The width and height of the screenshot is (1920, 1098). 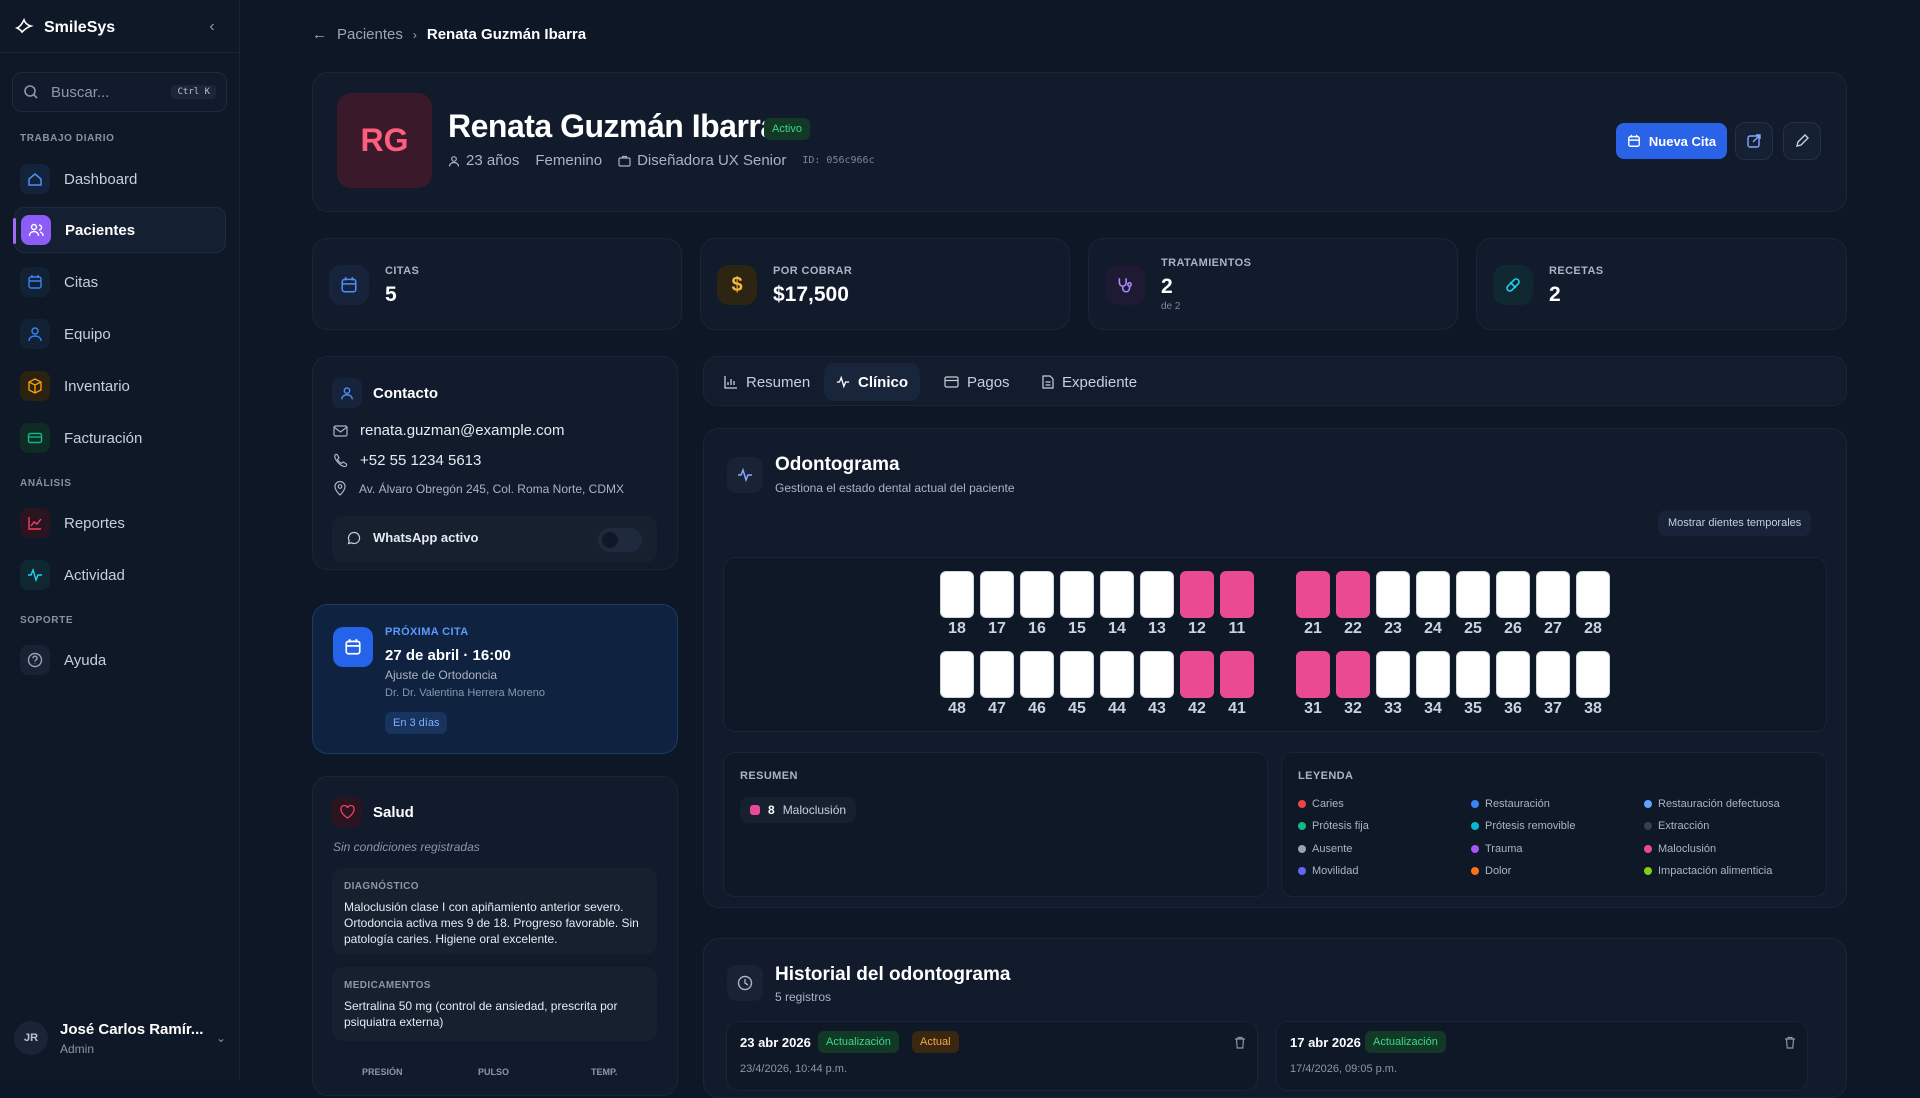 I want to click on pill-icon, so click(x=1513, y=285).